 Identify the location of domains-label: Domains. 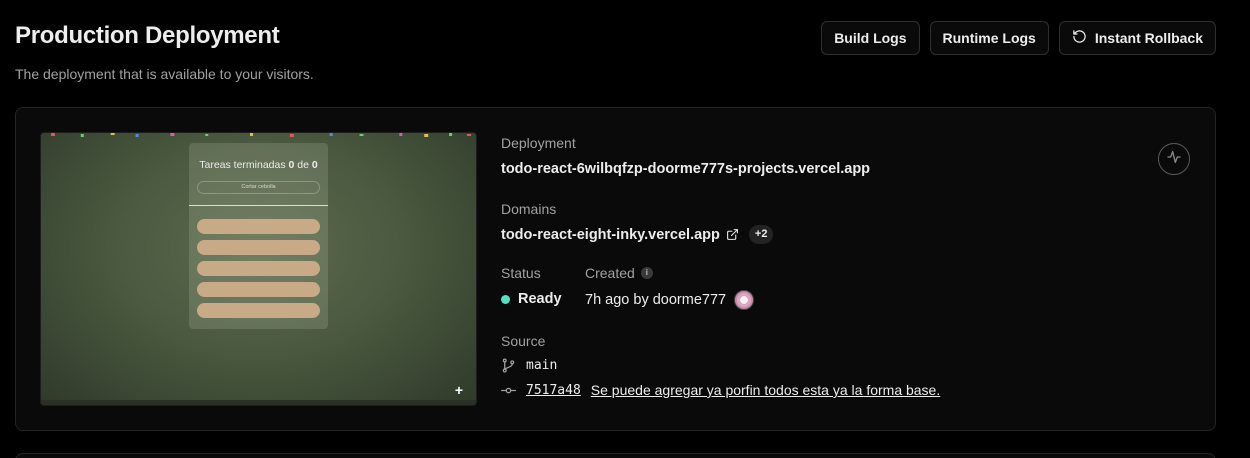
(529, 209).